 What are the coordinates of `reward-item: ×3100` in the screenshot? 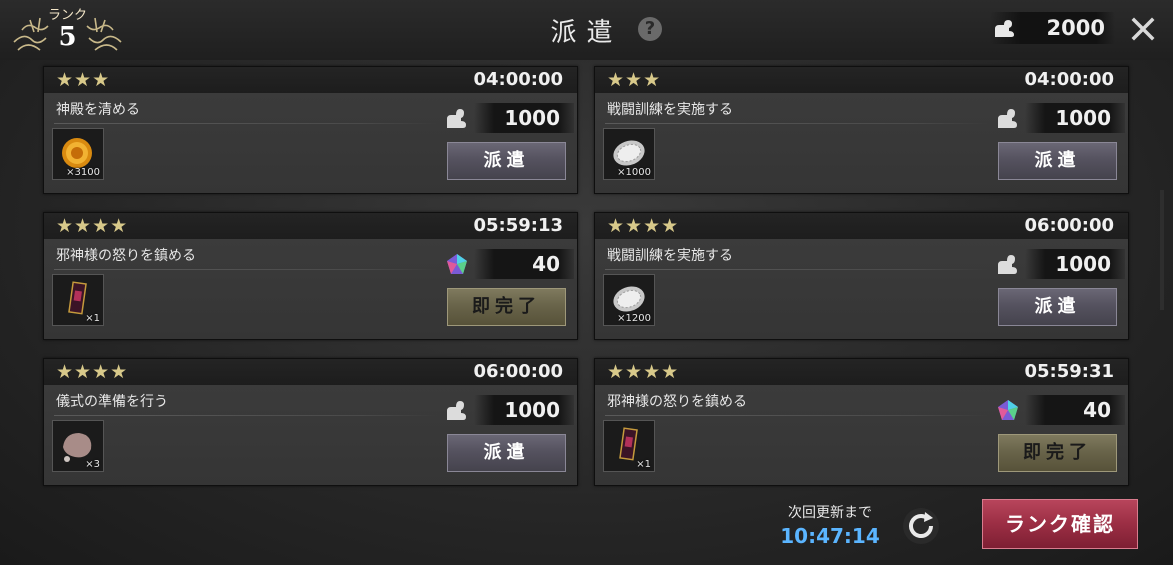 It's located at (78, 154).